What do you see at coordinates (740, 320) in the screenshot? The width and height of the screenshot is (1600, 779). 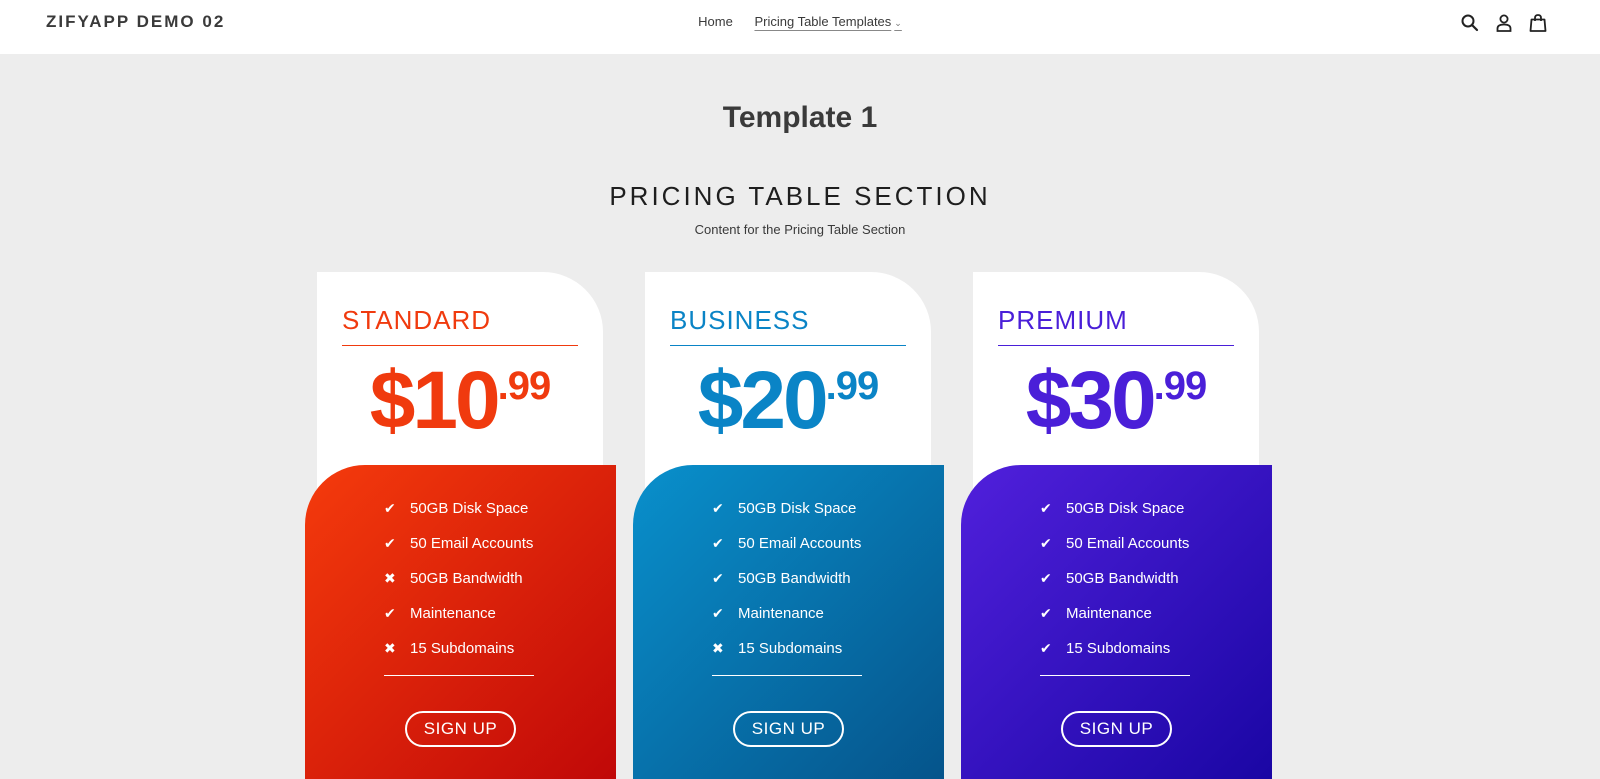 I see `plan-name: BUSINESS` at bounding box center [740, 320].